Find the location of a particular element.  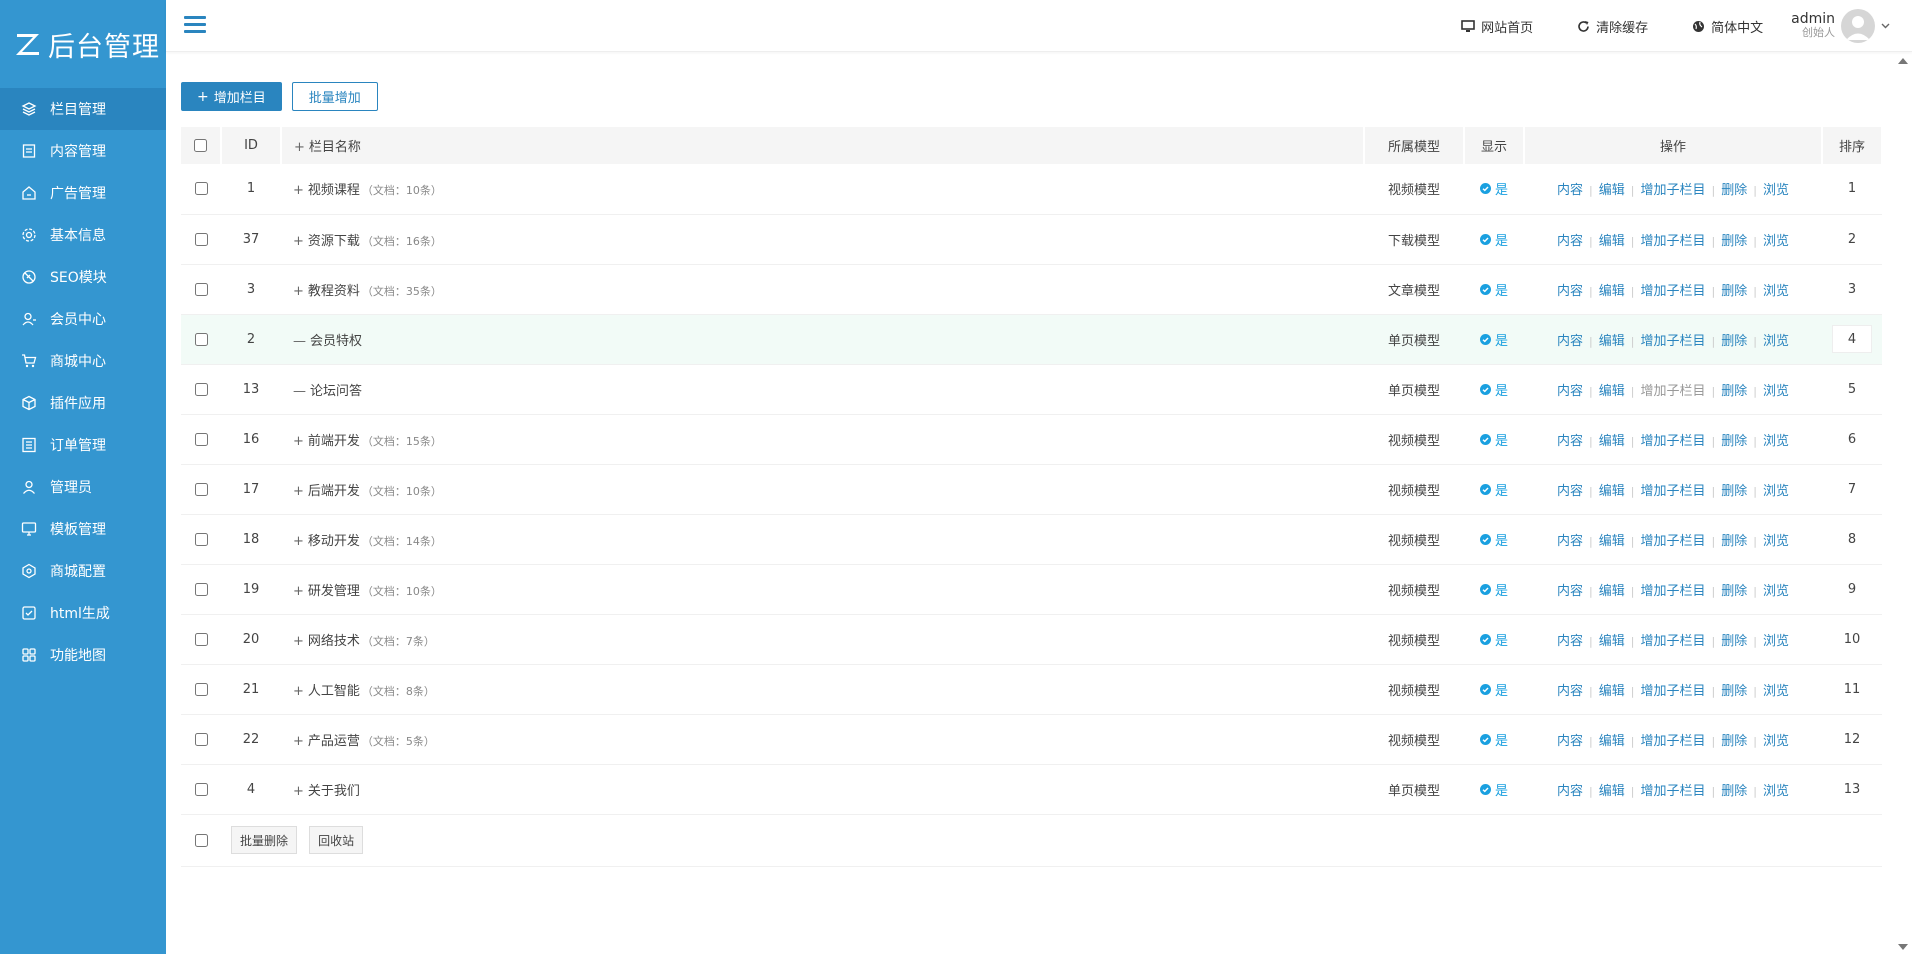

row-sort: 10 is located at coordinates (1852, 639).